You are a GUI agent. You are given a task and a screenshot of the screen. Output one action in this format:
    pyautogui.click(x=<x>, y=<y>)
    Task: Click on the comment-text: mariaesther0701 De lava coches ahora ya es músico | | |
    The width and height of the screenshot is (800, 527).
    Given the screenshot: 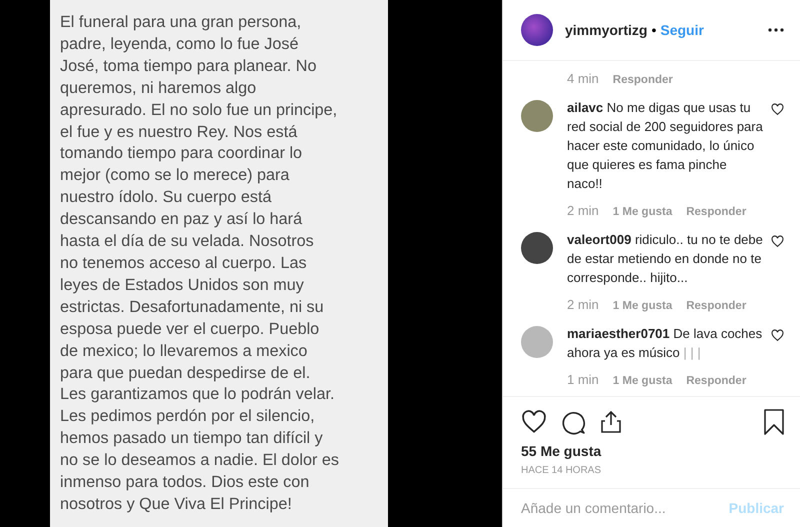 What is the action you would take?
    pyautogui.click(x=665, y=343)
    